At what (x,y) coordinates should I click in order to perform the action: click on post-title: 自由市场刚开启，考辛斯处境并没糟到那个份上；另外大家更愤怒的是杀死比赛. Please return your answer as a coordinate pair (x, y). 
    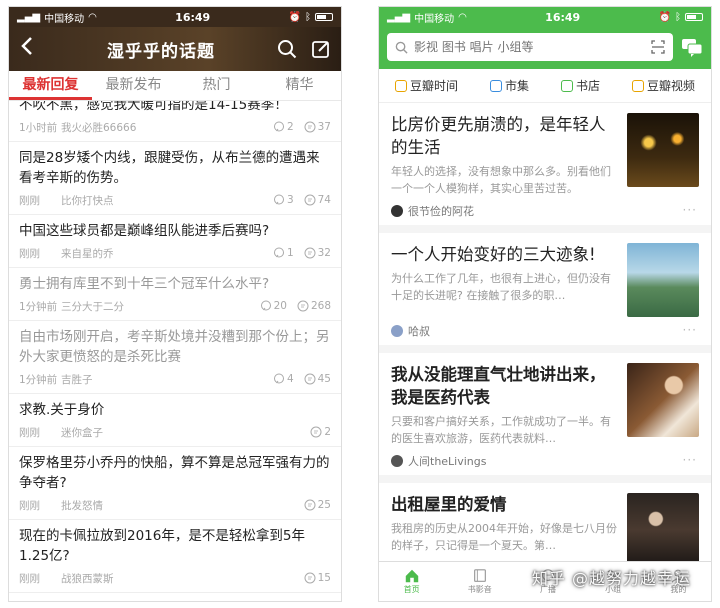
    Looking at the image, I should click on (174, 347).